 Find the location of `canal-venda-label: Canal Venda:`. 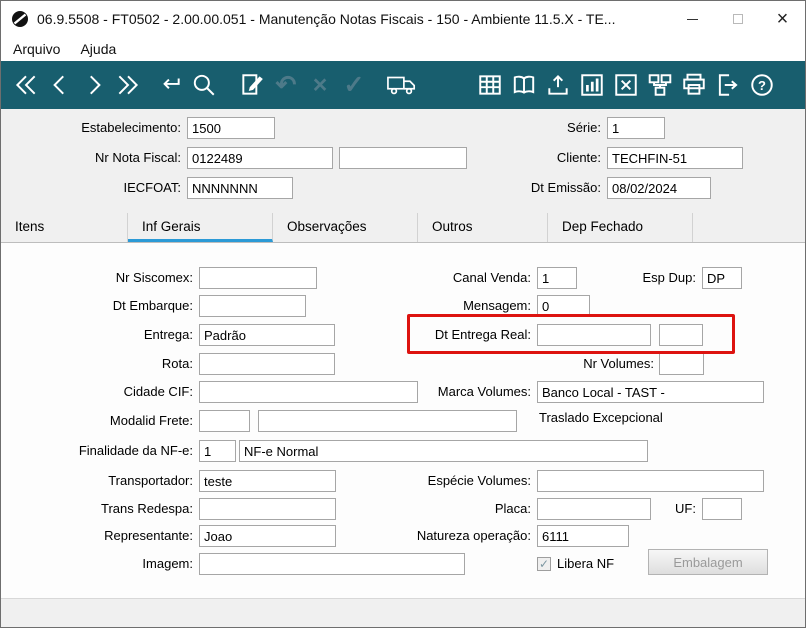

canal-venda-label: Canal Venda: is located at coordinates (491, 277).